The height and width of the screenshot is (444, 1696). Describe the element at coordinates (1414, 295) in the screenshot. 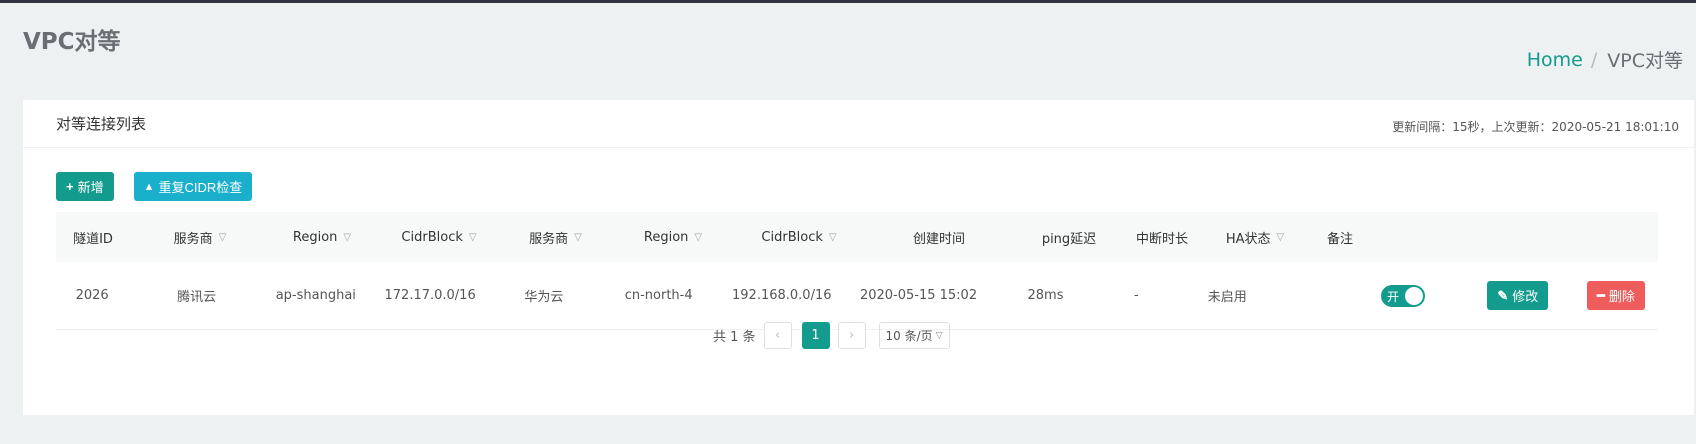

I see `toggle-knob` at that location.